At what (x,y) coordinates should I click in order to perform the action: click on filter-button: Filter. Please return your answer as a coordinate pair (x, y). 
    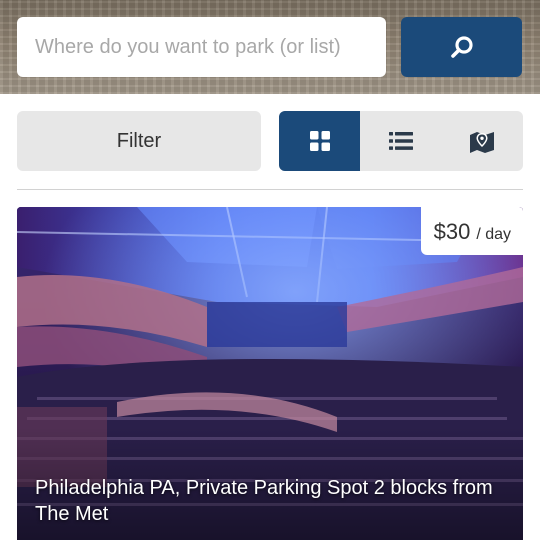
    Looking at the image, I should click on (139, 141).